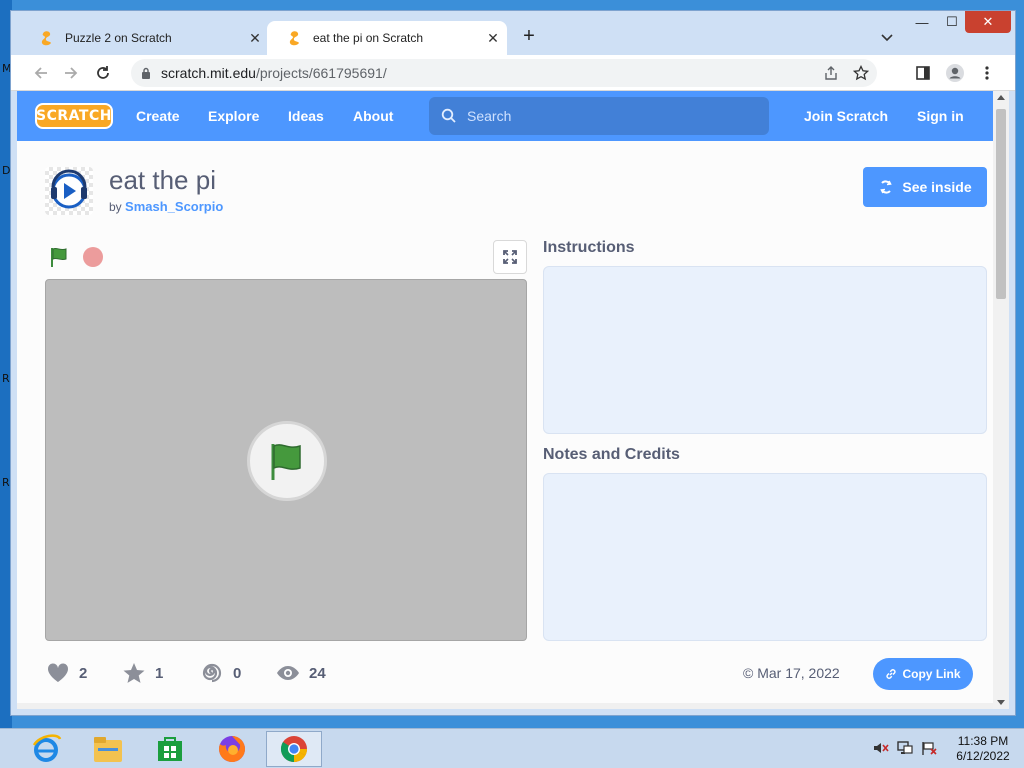 This screenshot has width=1024, height=768. Describe the element at coordinates (886, 187) in the screenshot. I see `remix-arrows-icon` at that location.